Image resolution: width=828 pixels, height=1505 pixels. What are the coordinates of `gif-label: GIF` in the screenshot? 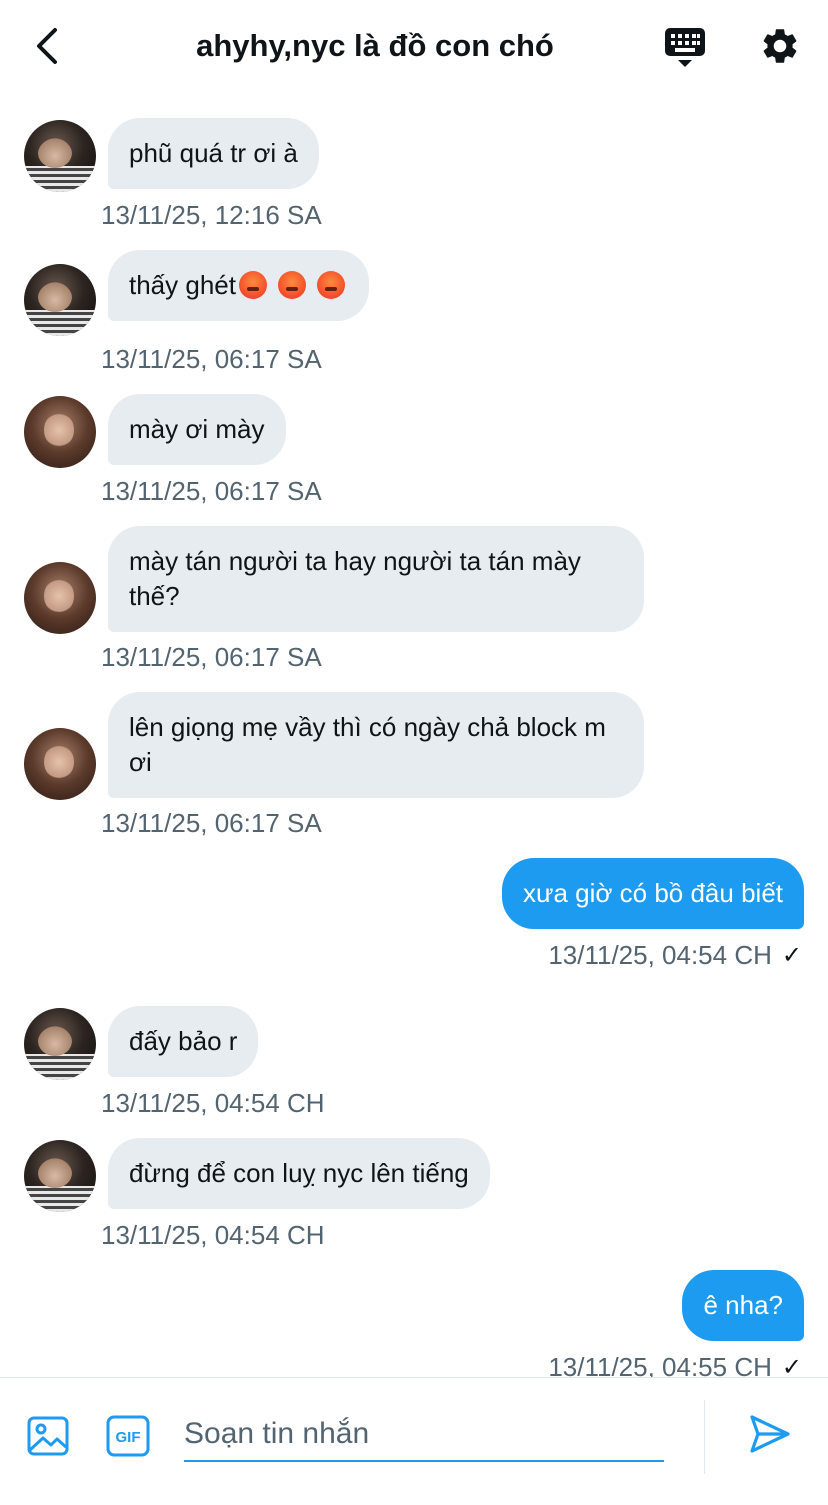 It's located at (128, 1437).